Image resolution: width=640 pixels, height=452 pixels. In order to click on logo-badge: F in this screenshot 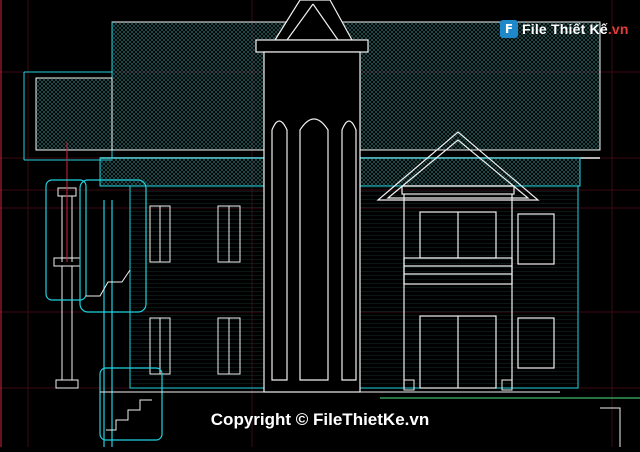, I will do `click(509, 29)`.